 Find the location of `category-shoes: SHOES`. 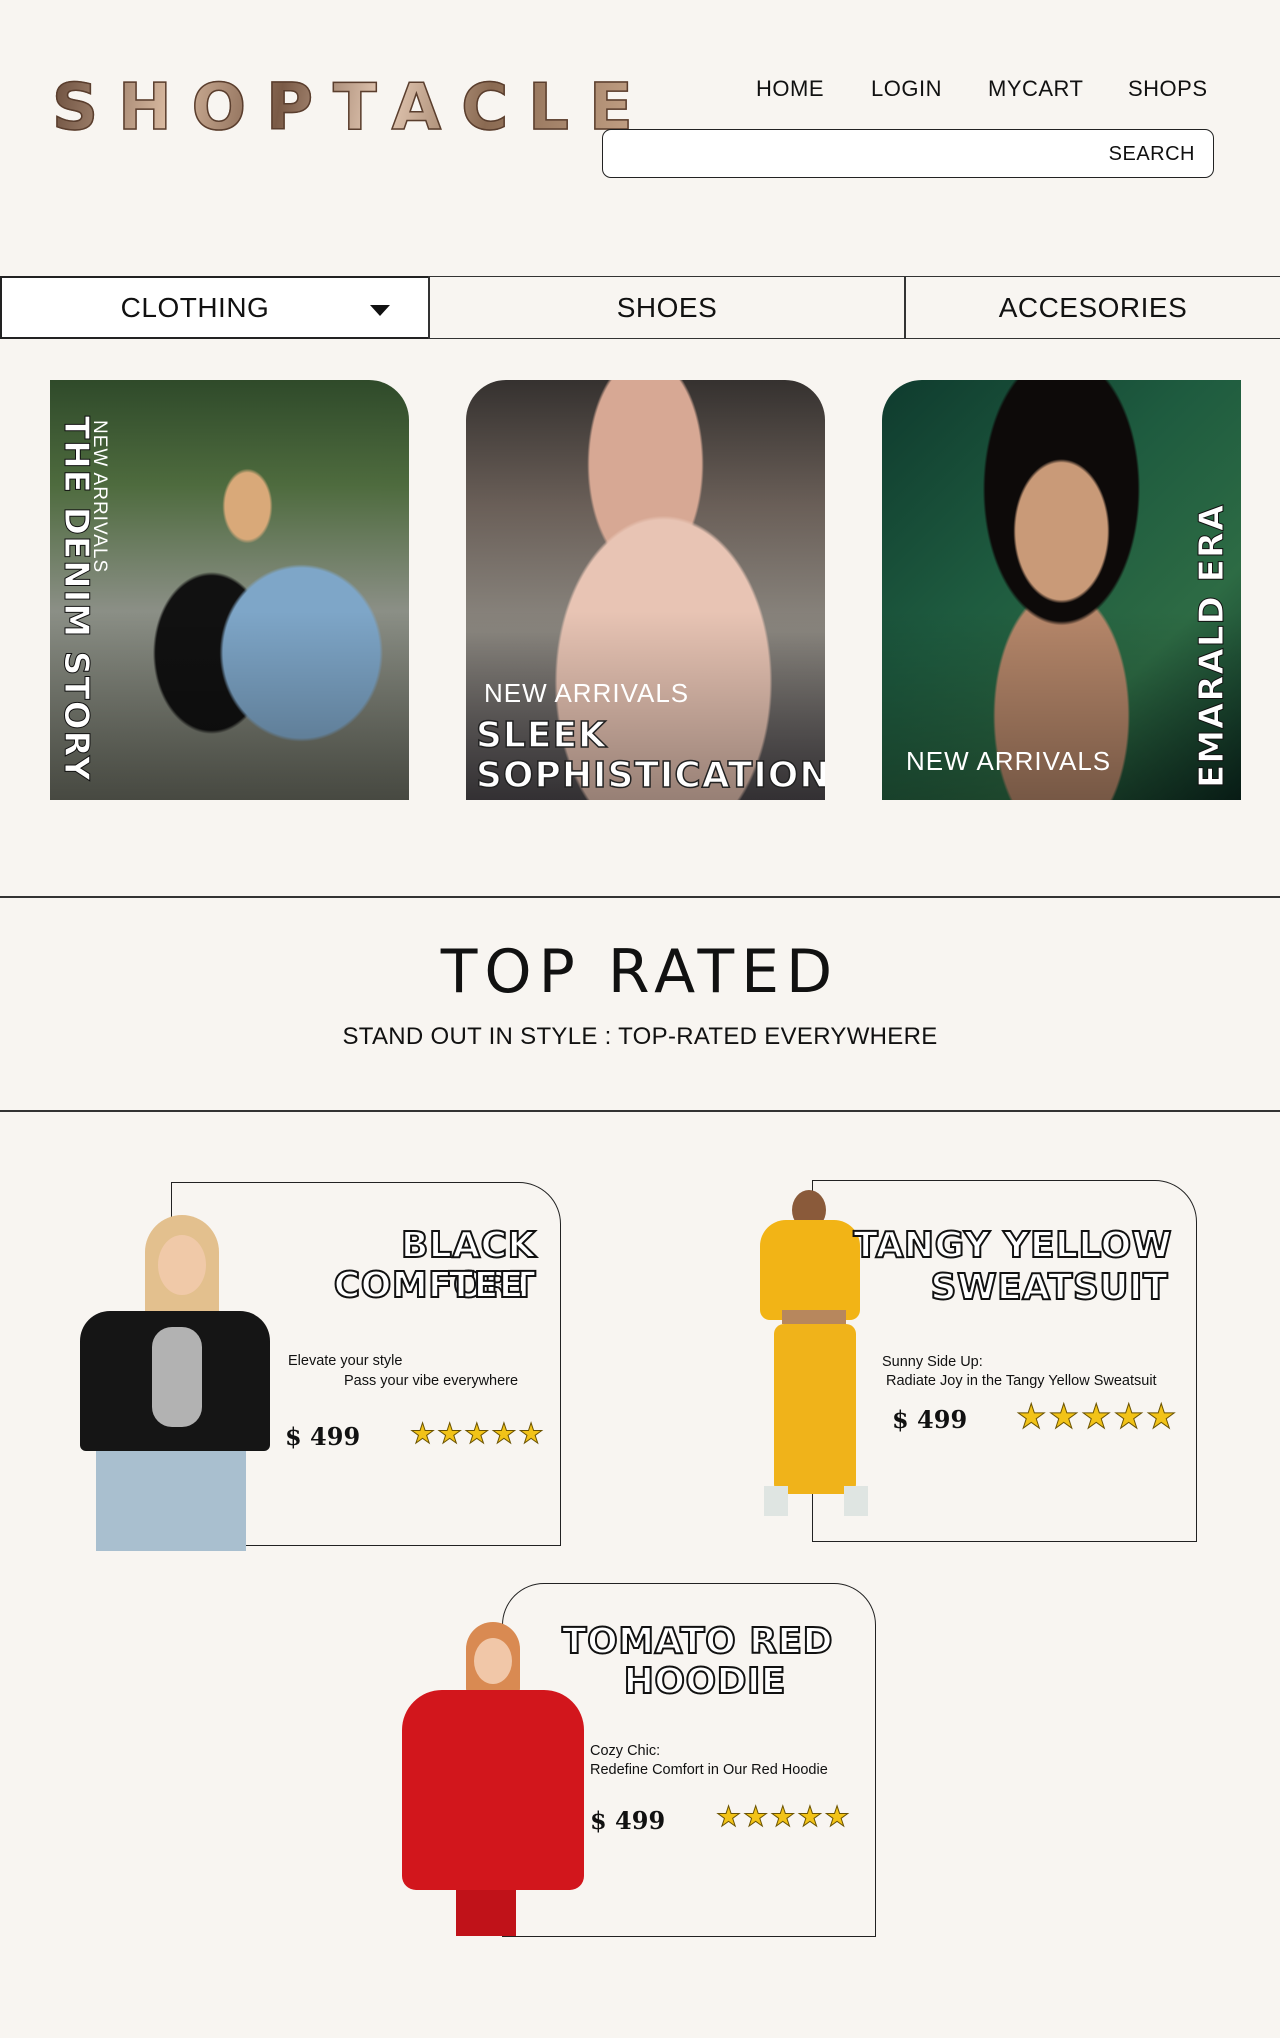

category-shoes: SHOES is located at coordinates (667, 307).